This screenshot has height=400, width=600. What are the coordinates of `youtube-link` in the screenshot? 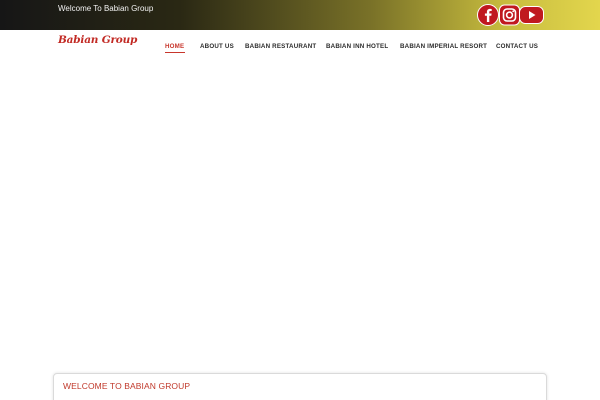 It's located at (531, 15).